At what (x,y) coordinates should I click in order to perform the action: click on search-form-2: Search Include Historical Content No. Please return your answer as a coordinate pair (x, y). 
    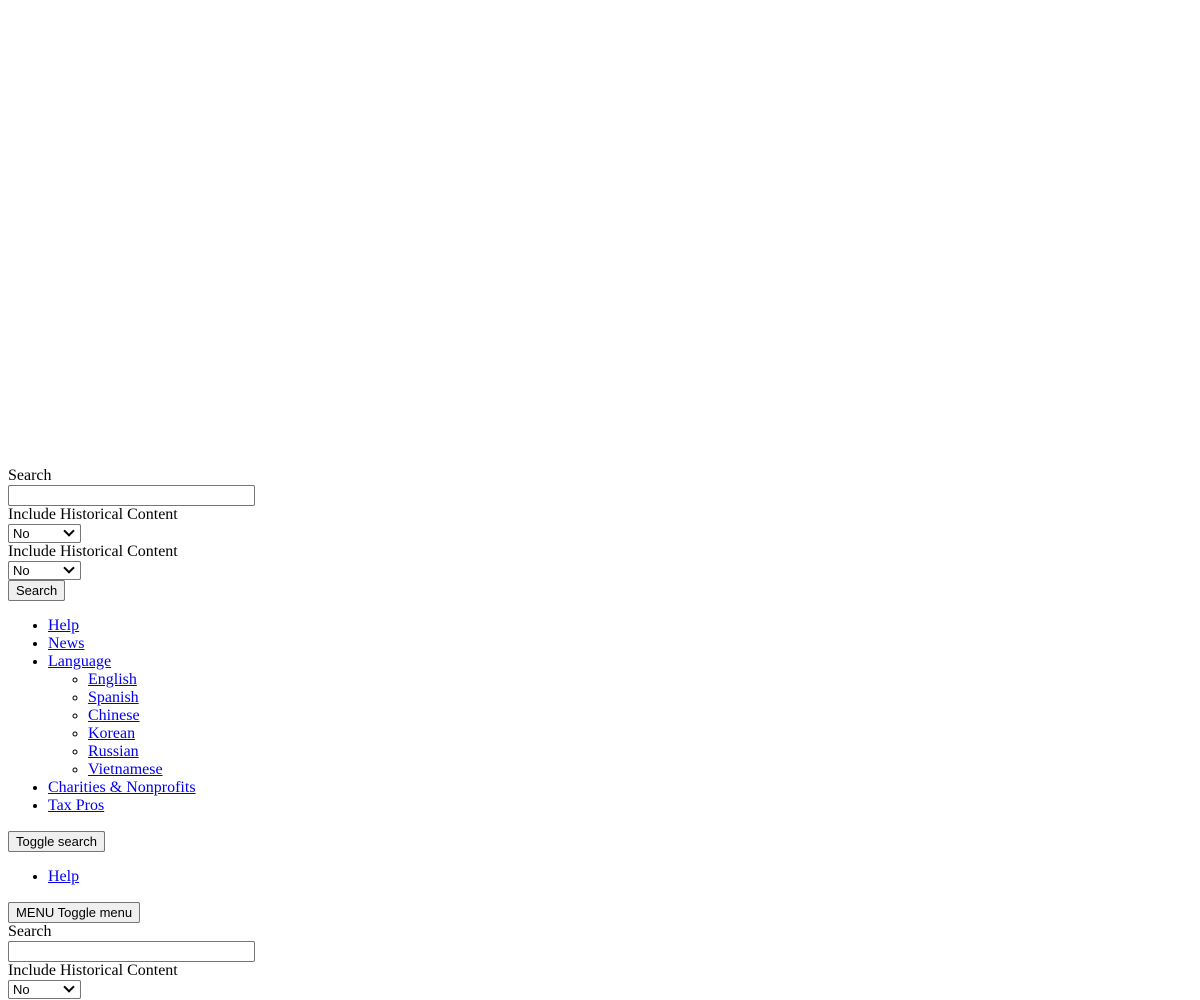
    Looking at the image, I should click on (131, 961).